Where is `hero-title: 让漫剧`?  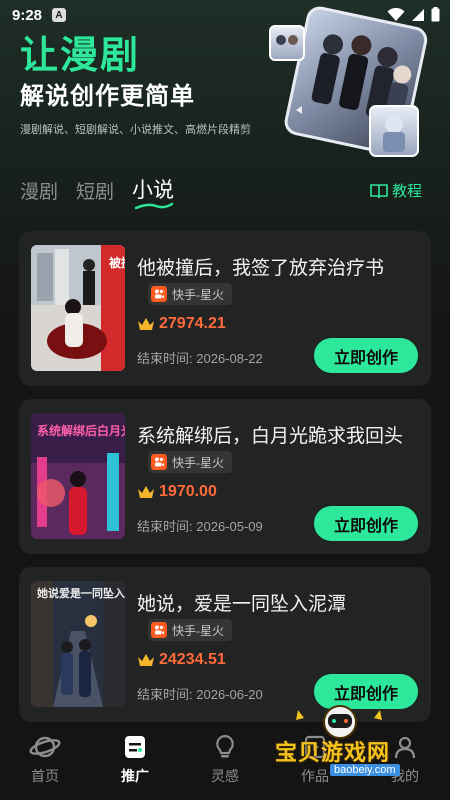 hero-title: 让漫剧 is located at coordinates (80, 56).